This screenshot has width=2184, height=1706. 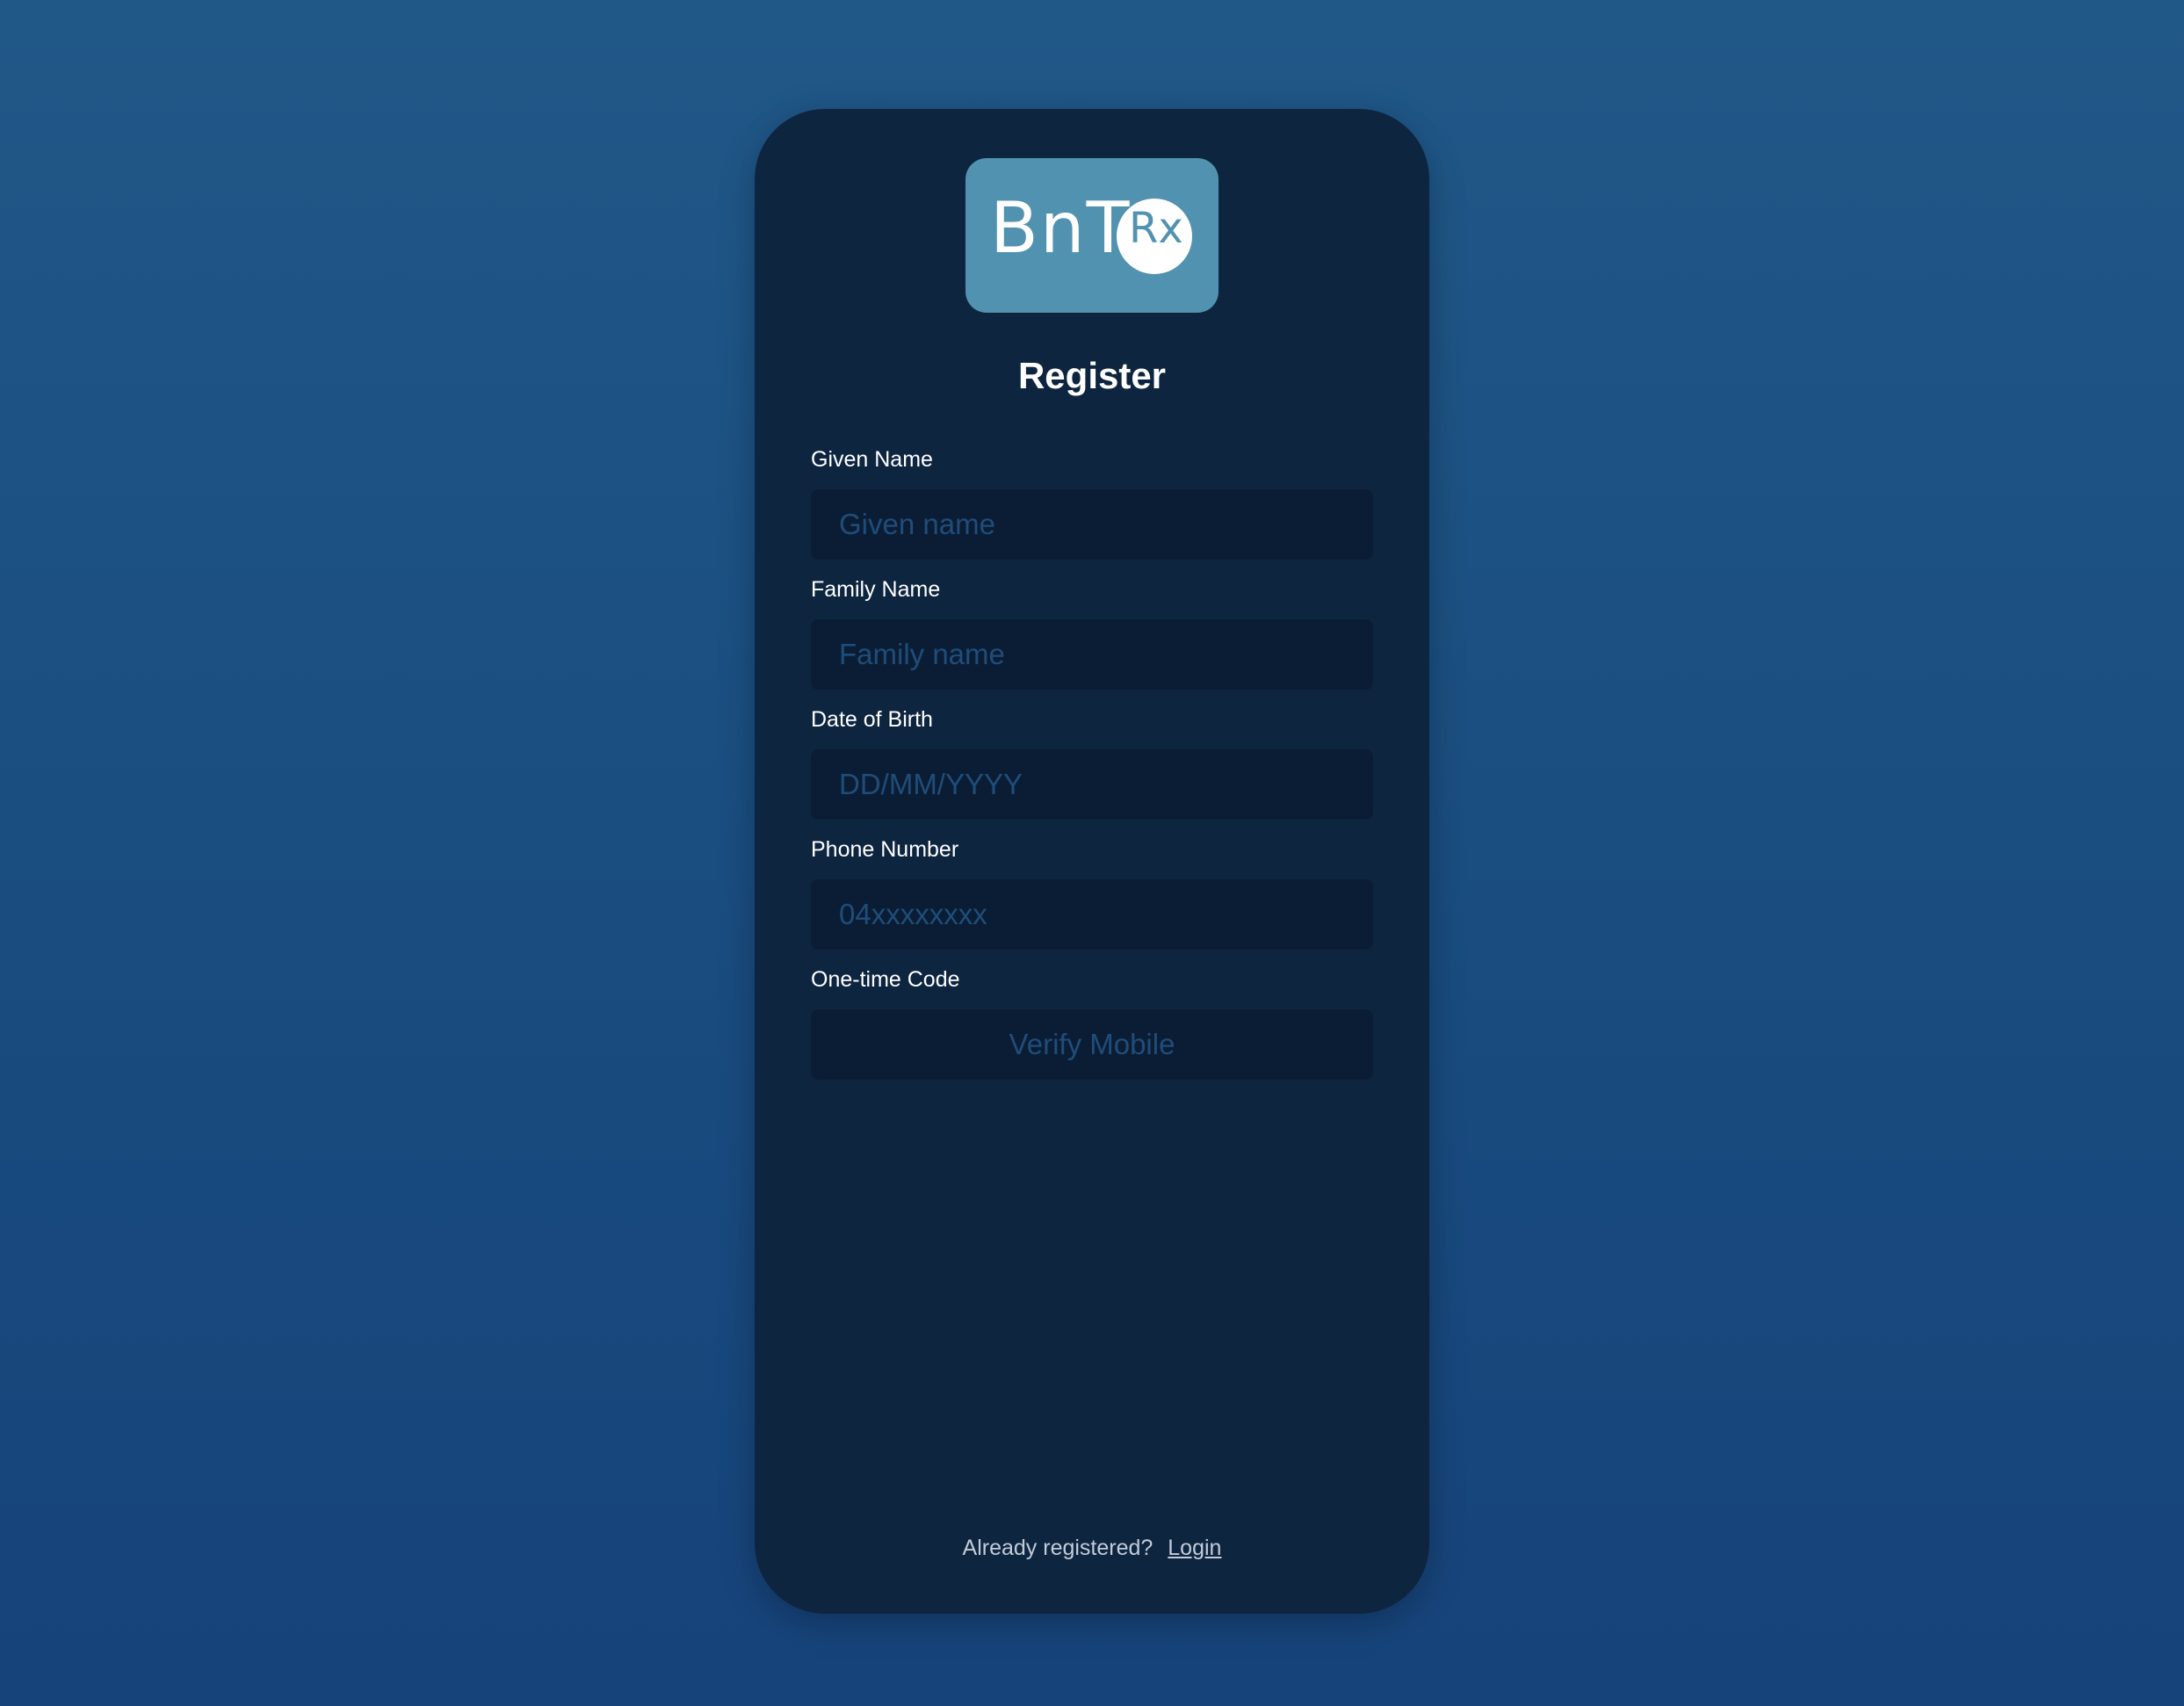 I want to click on otp-label: One-time Code, so click(x=885, y=979).